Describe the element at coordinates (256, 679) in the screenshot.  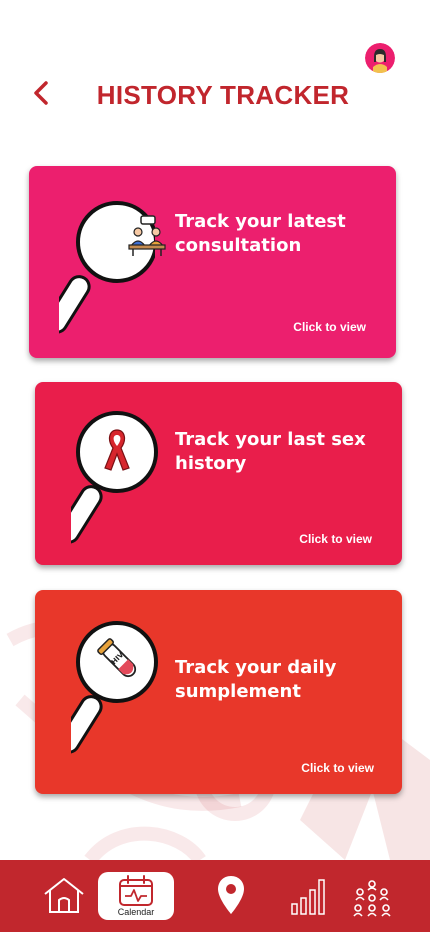
I see `card-label: Track your daily sumplement` at that location.